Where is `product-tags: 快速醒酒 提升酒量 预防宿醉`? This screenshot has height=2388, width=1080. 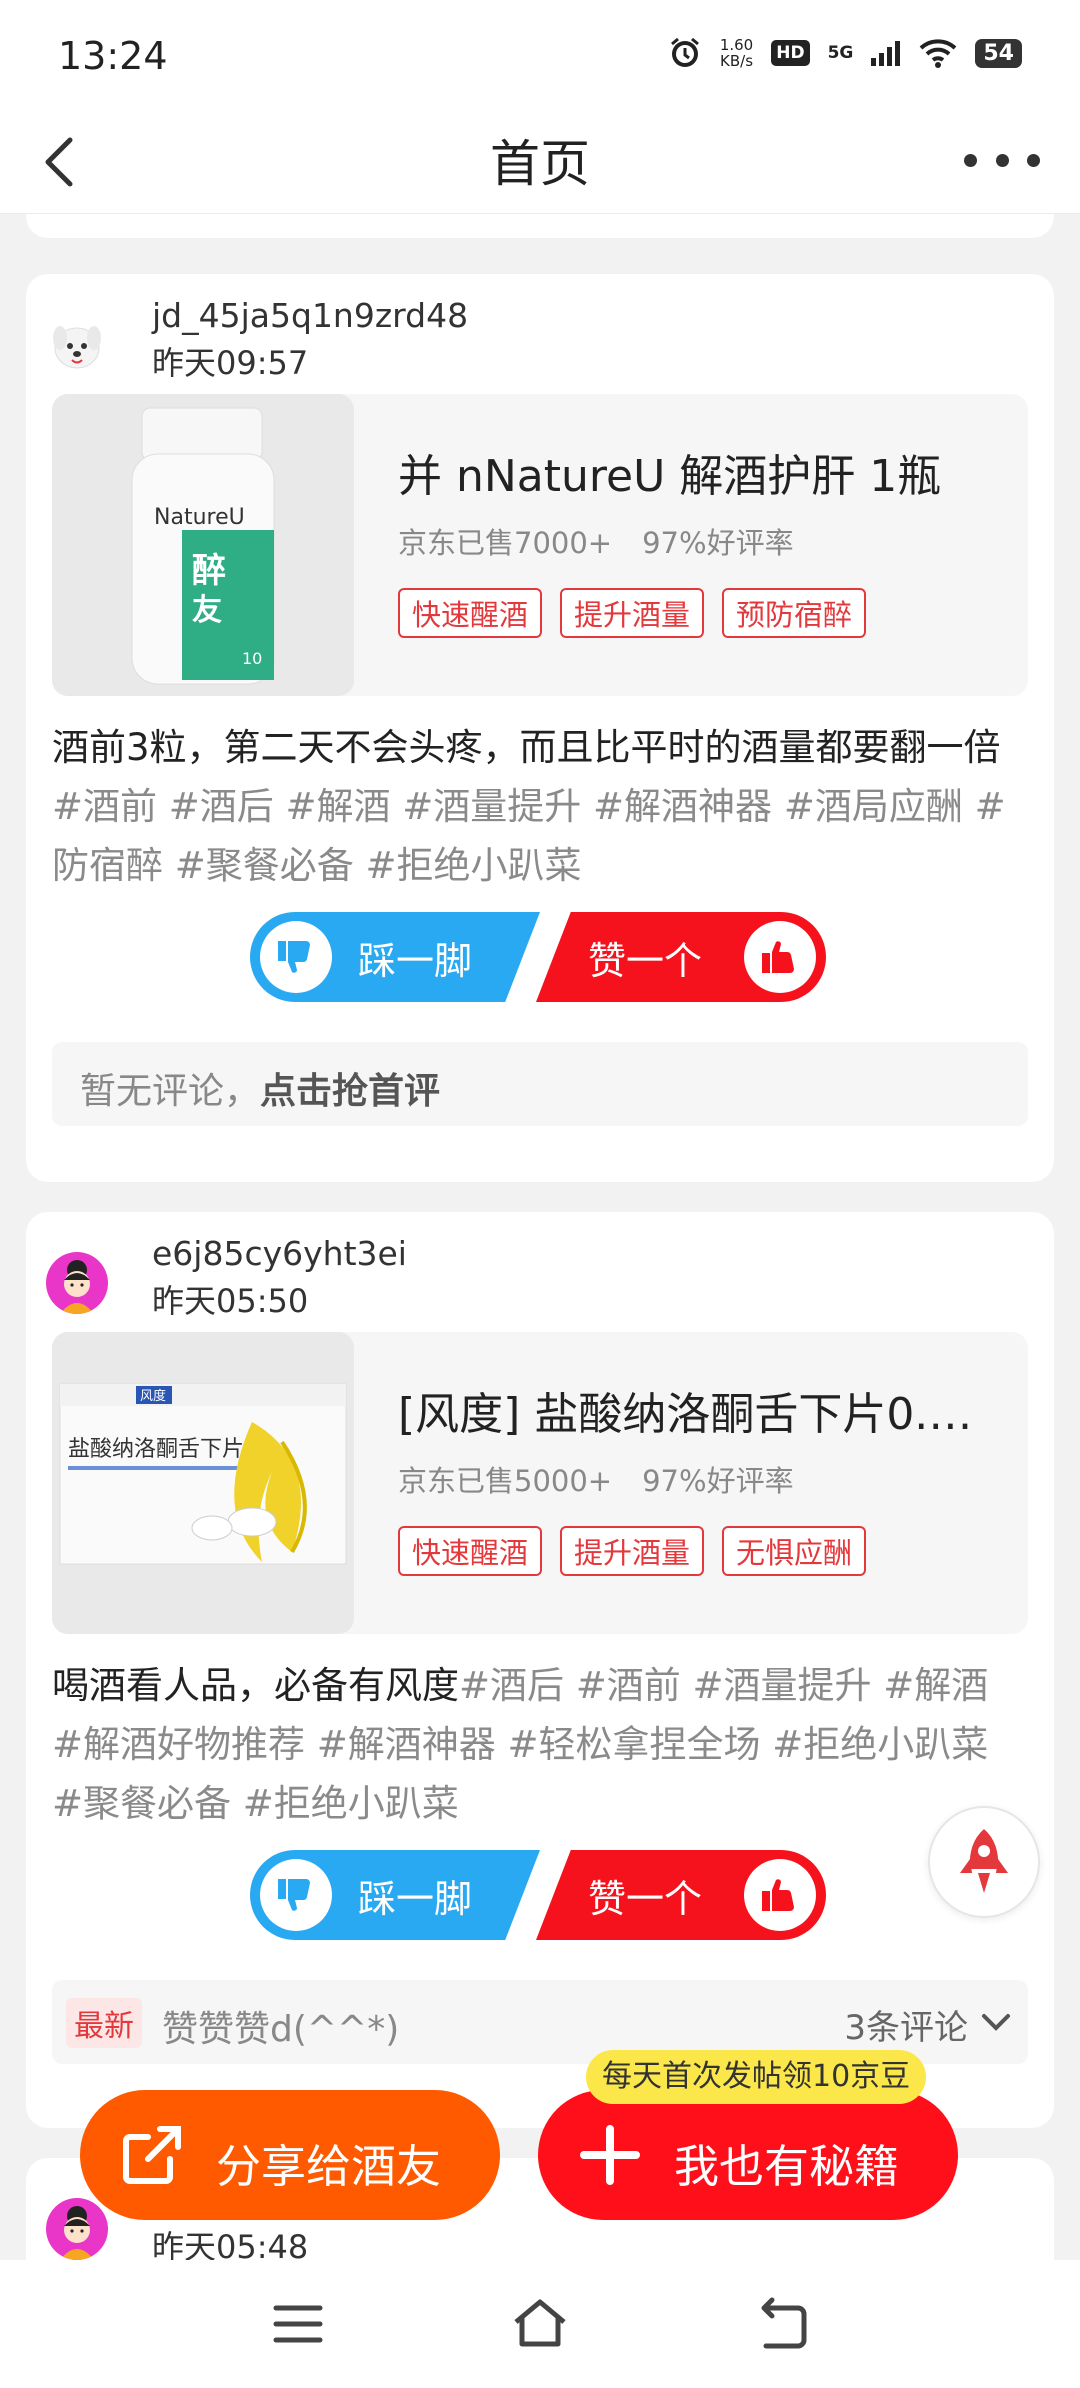 product-tags: 快速醒酒 提升酒量 预防宿醉 is located at coordinates (632, 613).